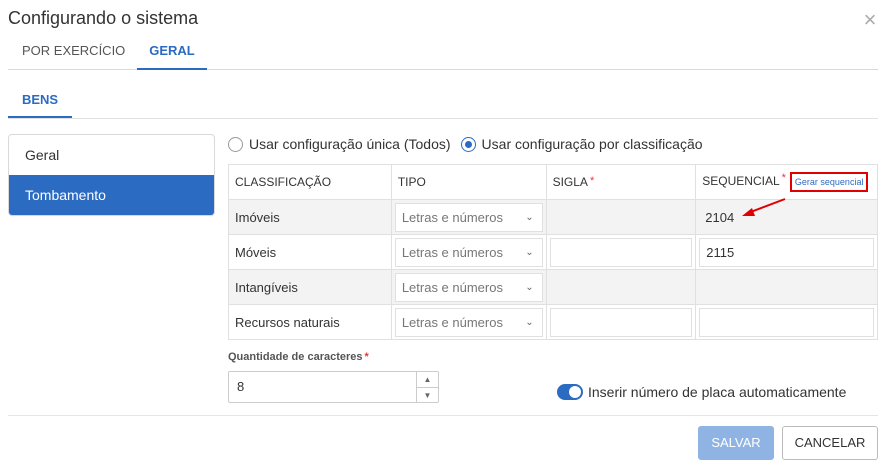 The width and height of the screenshot is (887, 465). Describe the element at coordinates (103, 18) in the screenshot. I see `dialog-title: Configurando o sistema` at that location.